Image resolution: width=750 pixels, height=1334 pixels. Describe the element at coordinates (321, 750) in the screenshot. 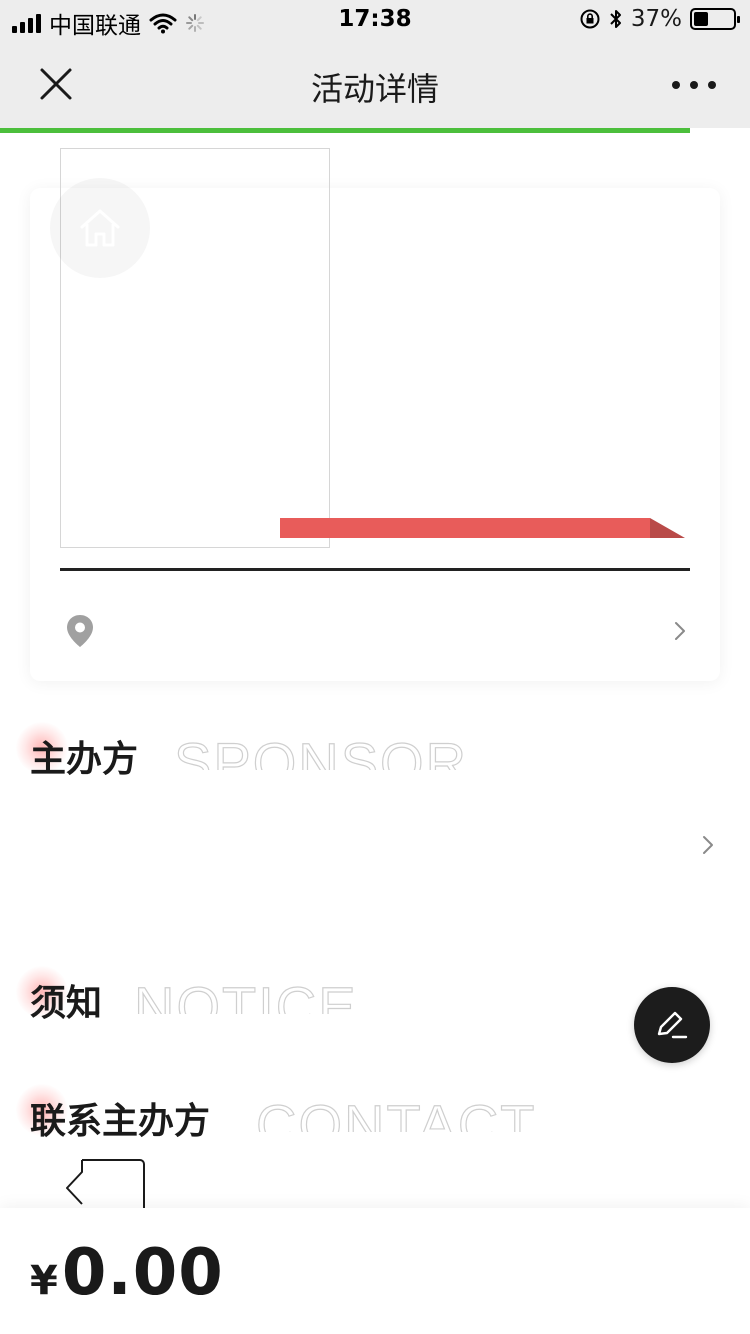

I see `svg-text: SPONSOR` at that location.